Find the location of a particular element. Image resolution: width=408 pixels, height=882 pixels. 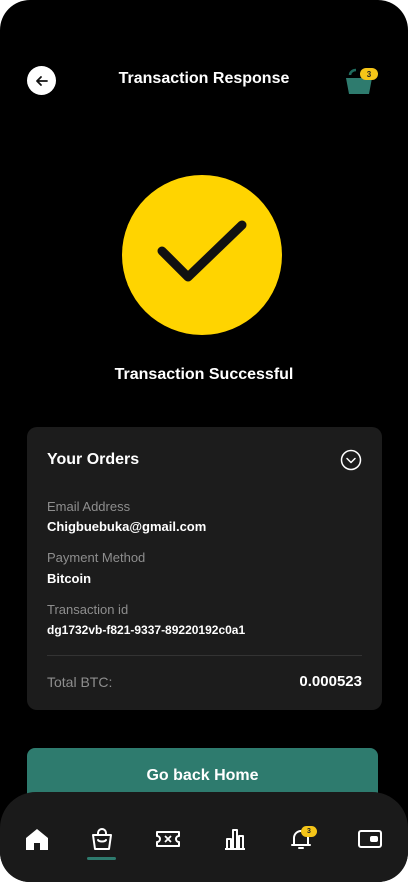

cart-count-badge: 3 is located at coordinates (369, 74).